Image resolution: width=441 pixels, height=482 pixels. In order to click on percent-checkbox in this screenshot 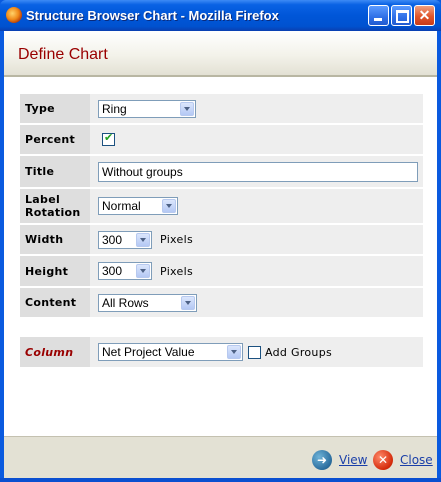, I will do `click(108, 138)`.